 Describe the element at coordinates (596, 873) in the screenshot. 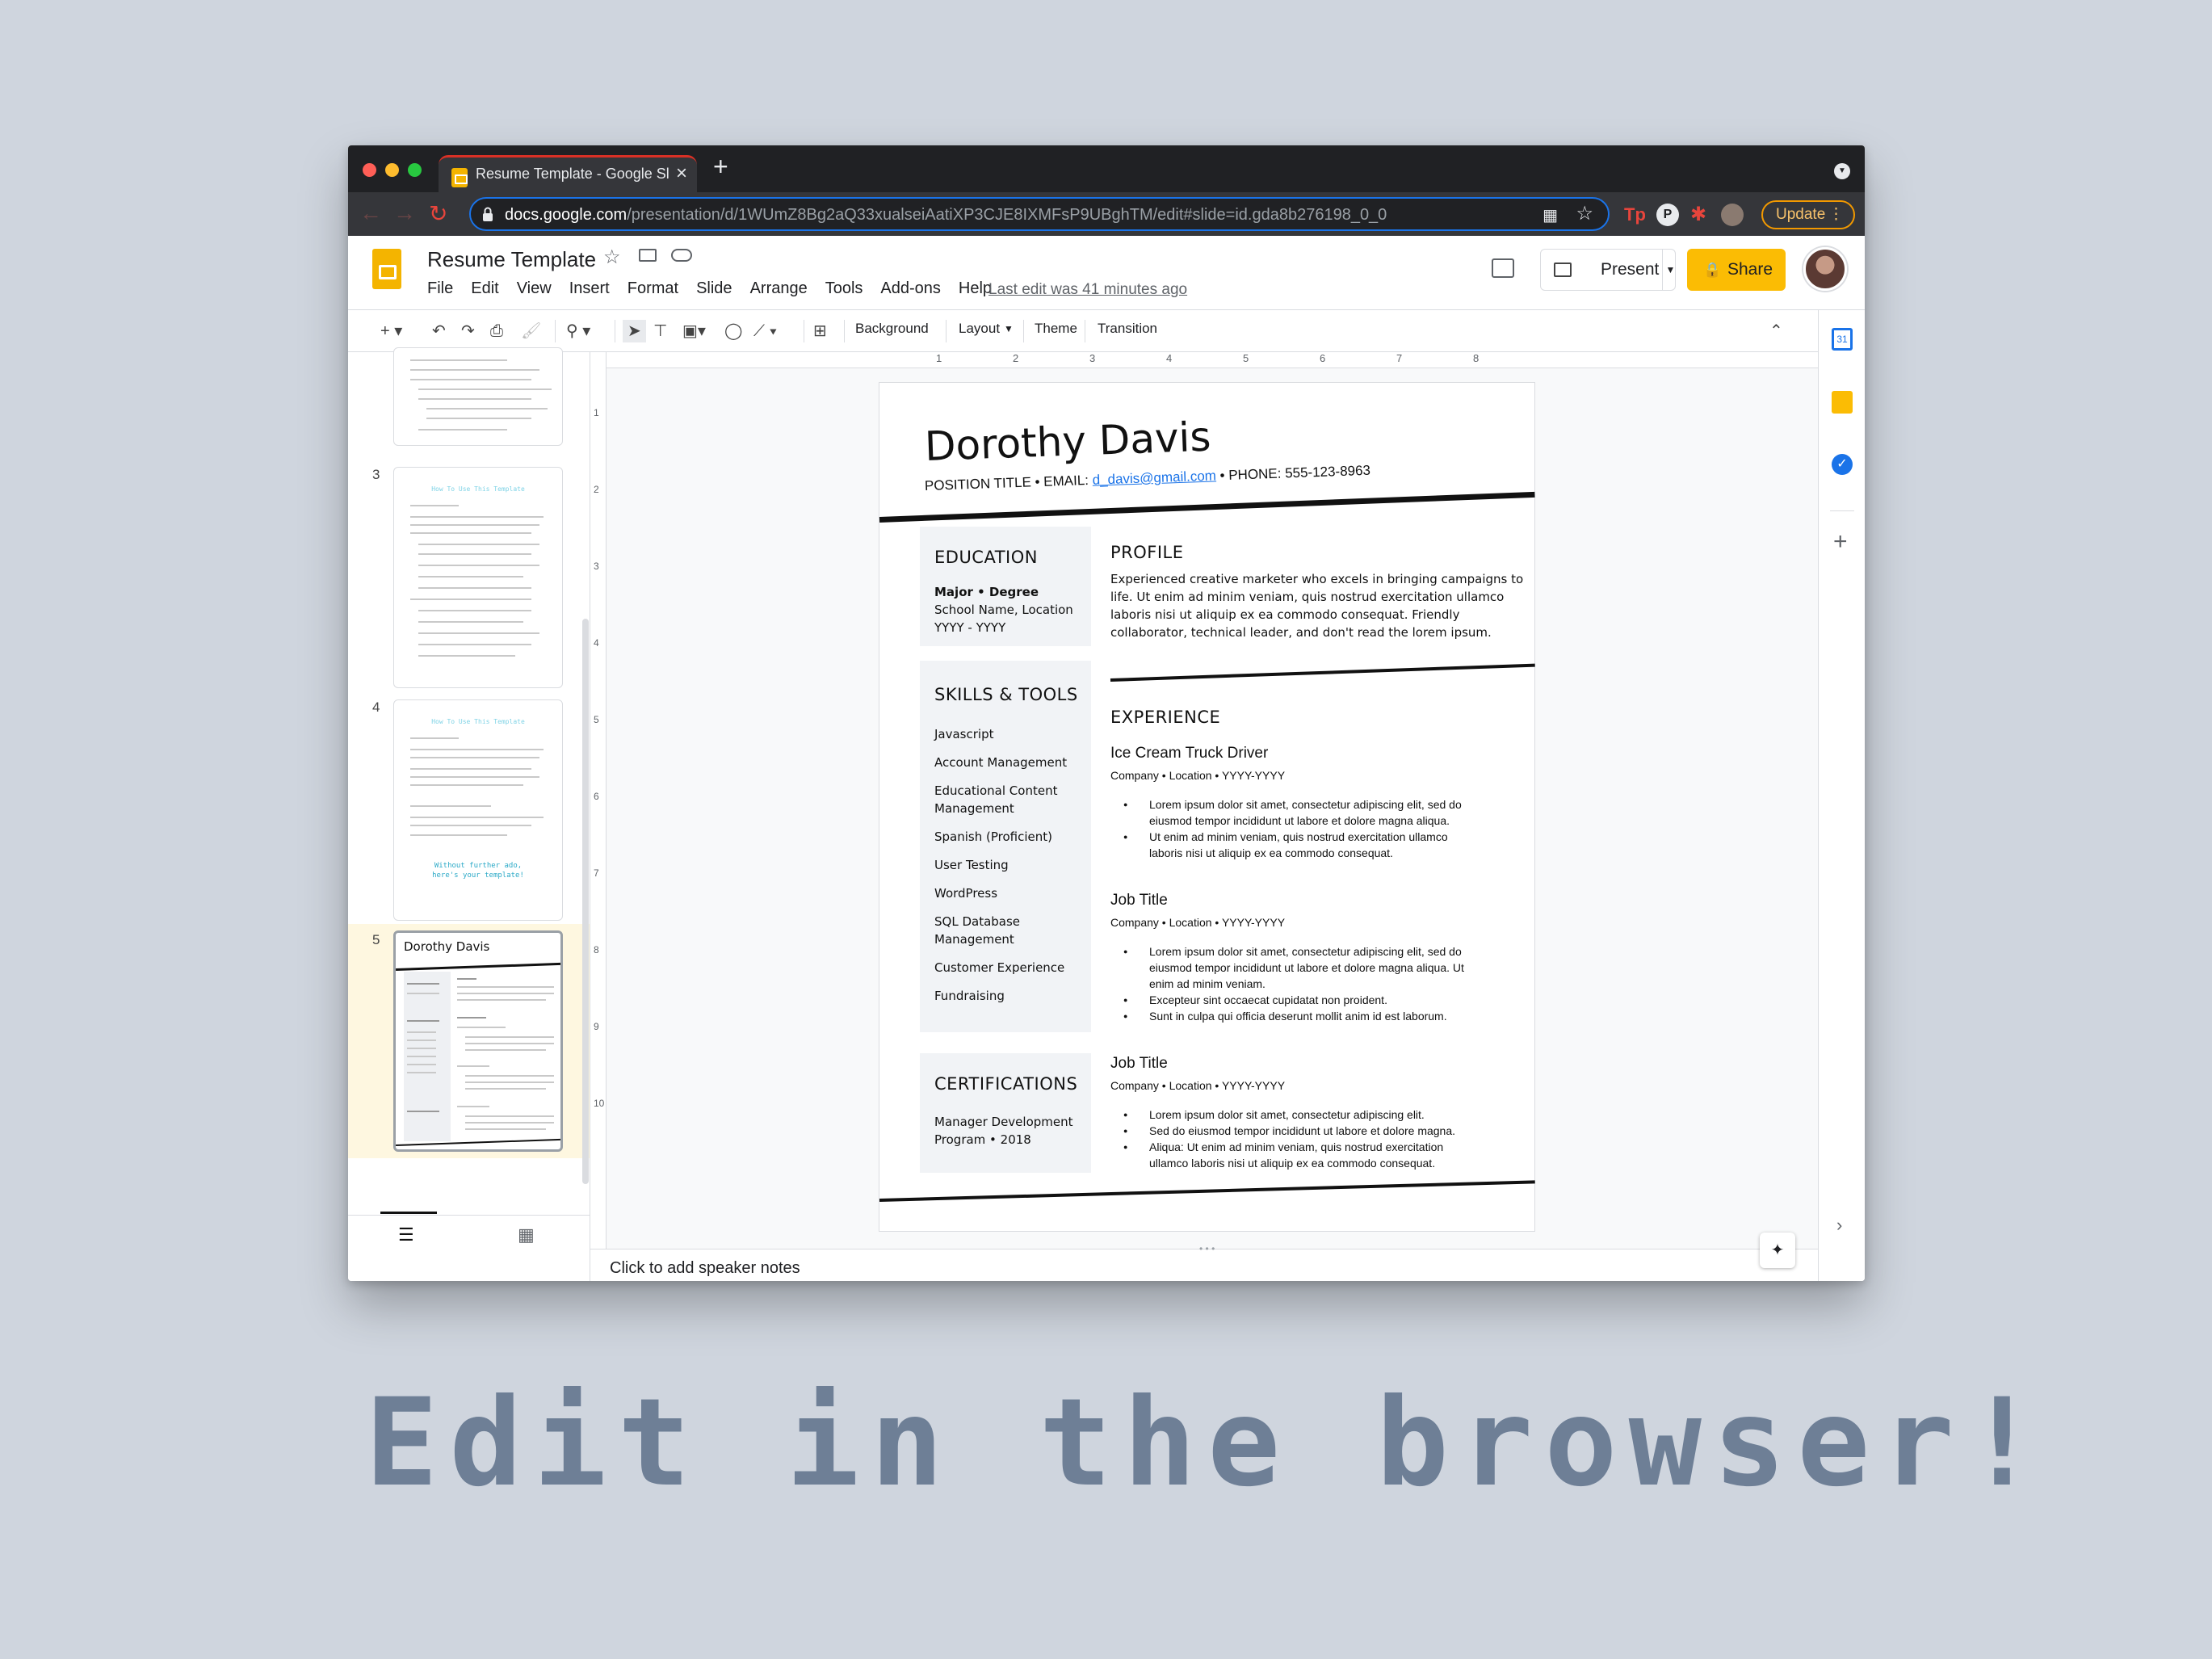

I see `ruler-number: 7` at that location.